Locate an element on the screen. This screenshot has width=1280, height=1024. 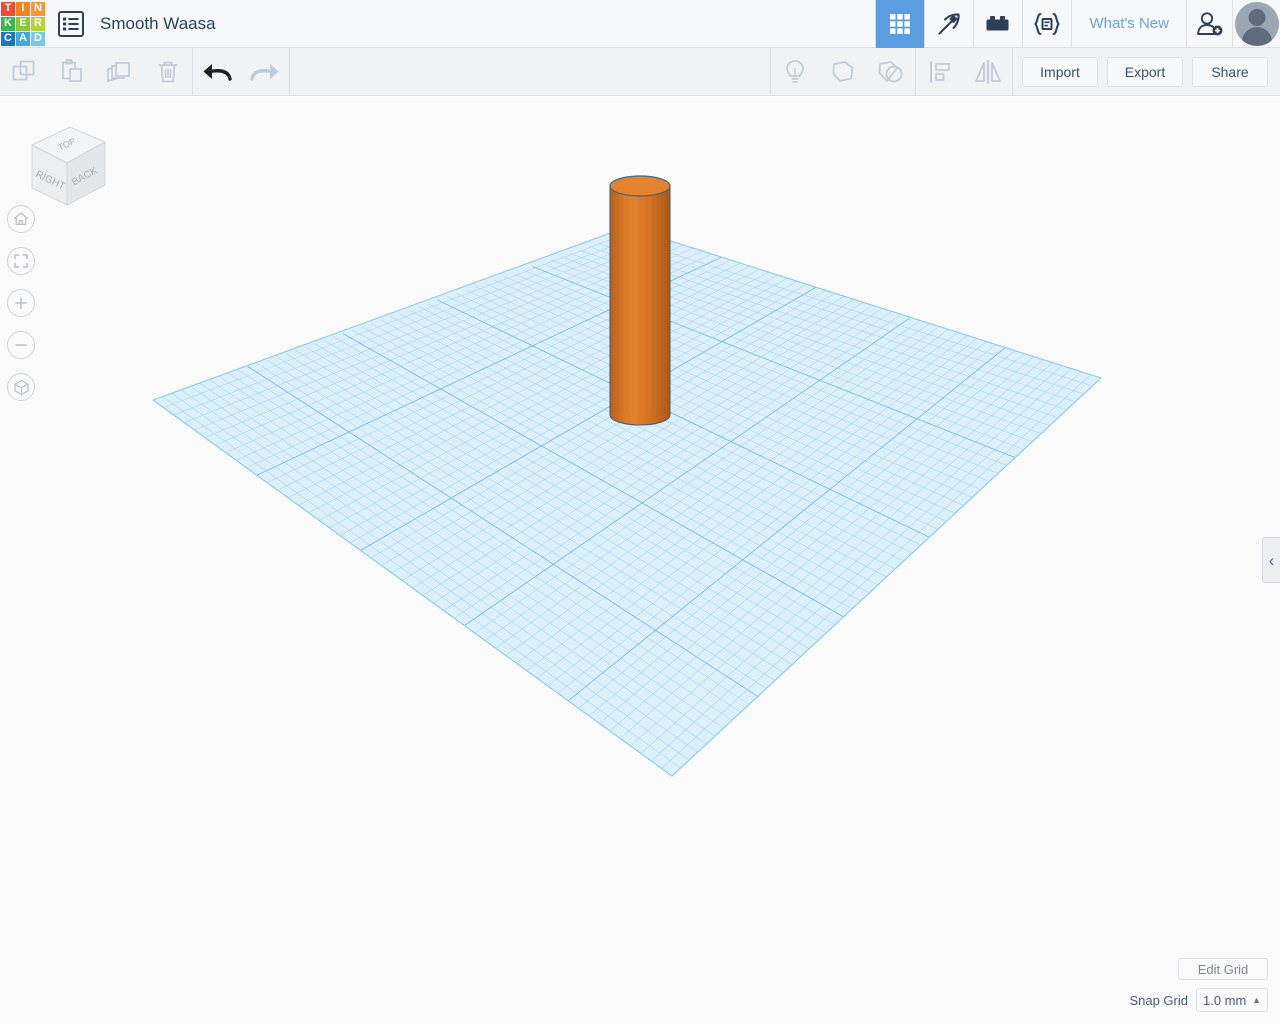
undo-button is located at coordinates (217, 72).